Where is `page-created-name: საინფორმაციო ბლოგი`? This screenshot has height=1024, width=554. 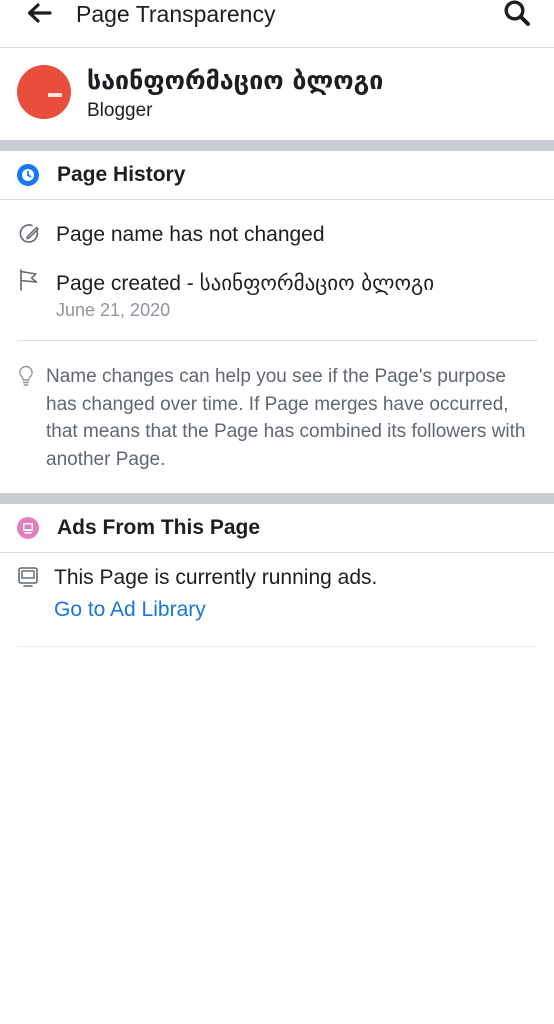
page-created-name: საინფორმაციო ბლოგი is located at coordinates (317, 283).